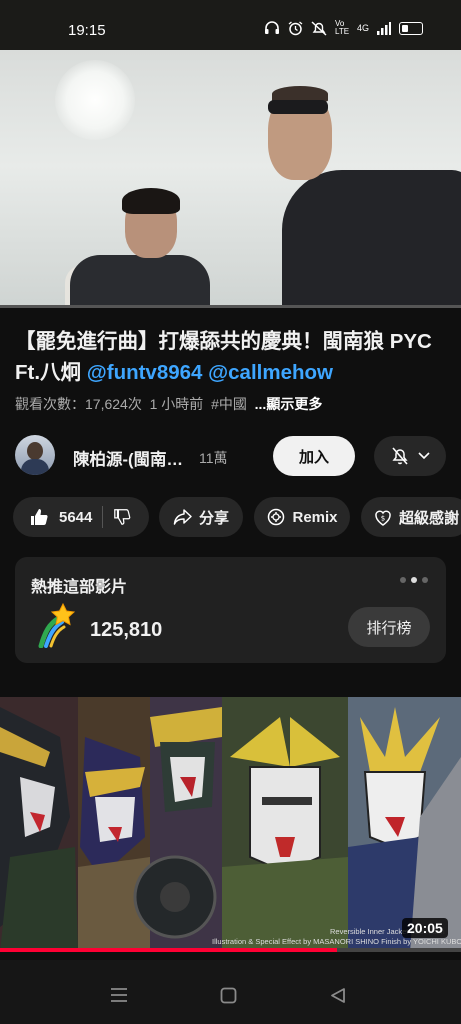 The width and height of the screenshot is (461, 1024). Describe the element at coordinates (122, 517) in the screenshot. I see `dislike-icon` at that location.